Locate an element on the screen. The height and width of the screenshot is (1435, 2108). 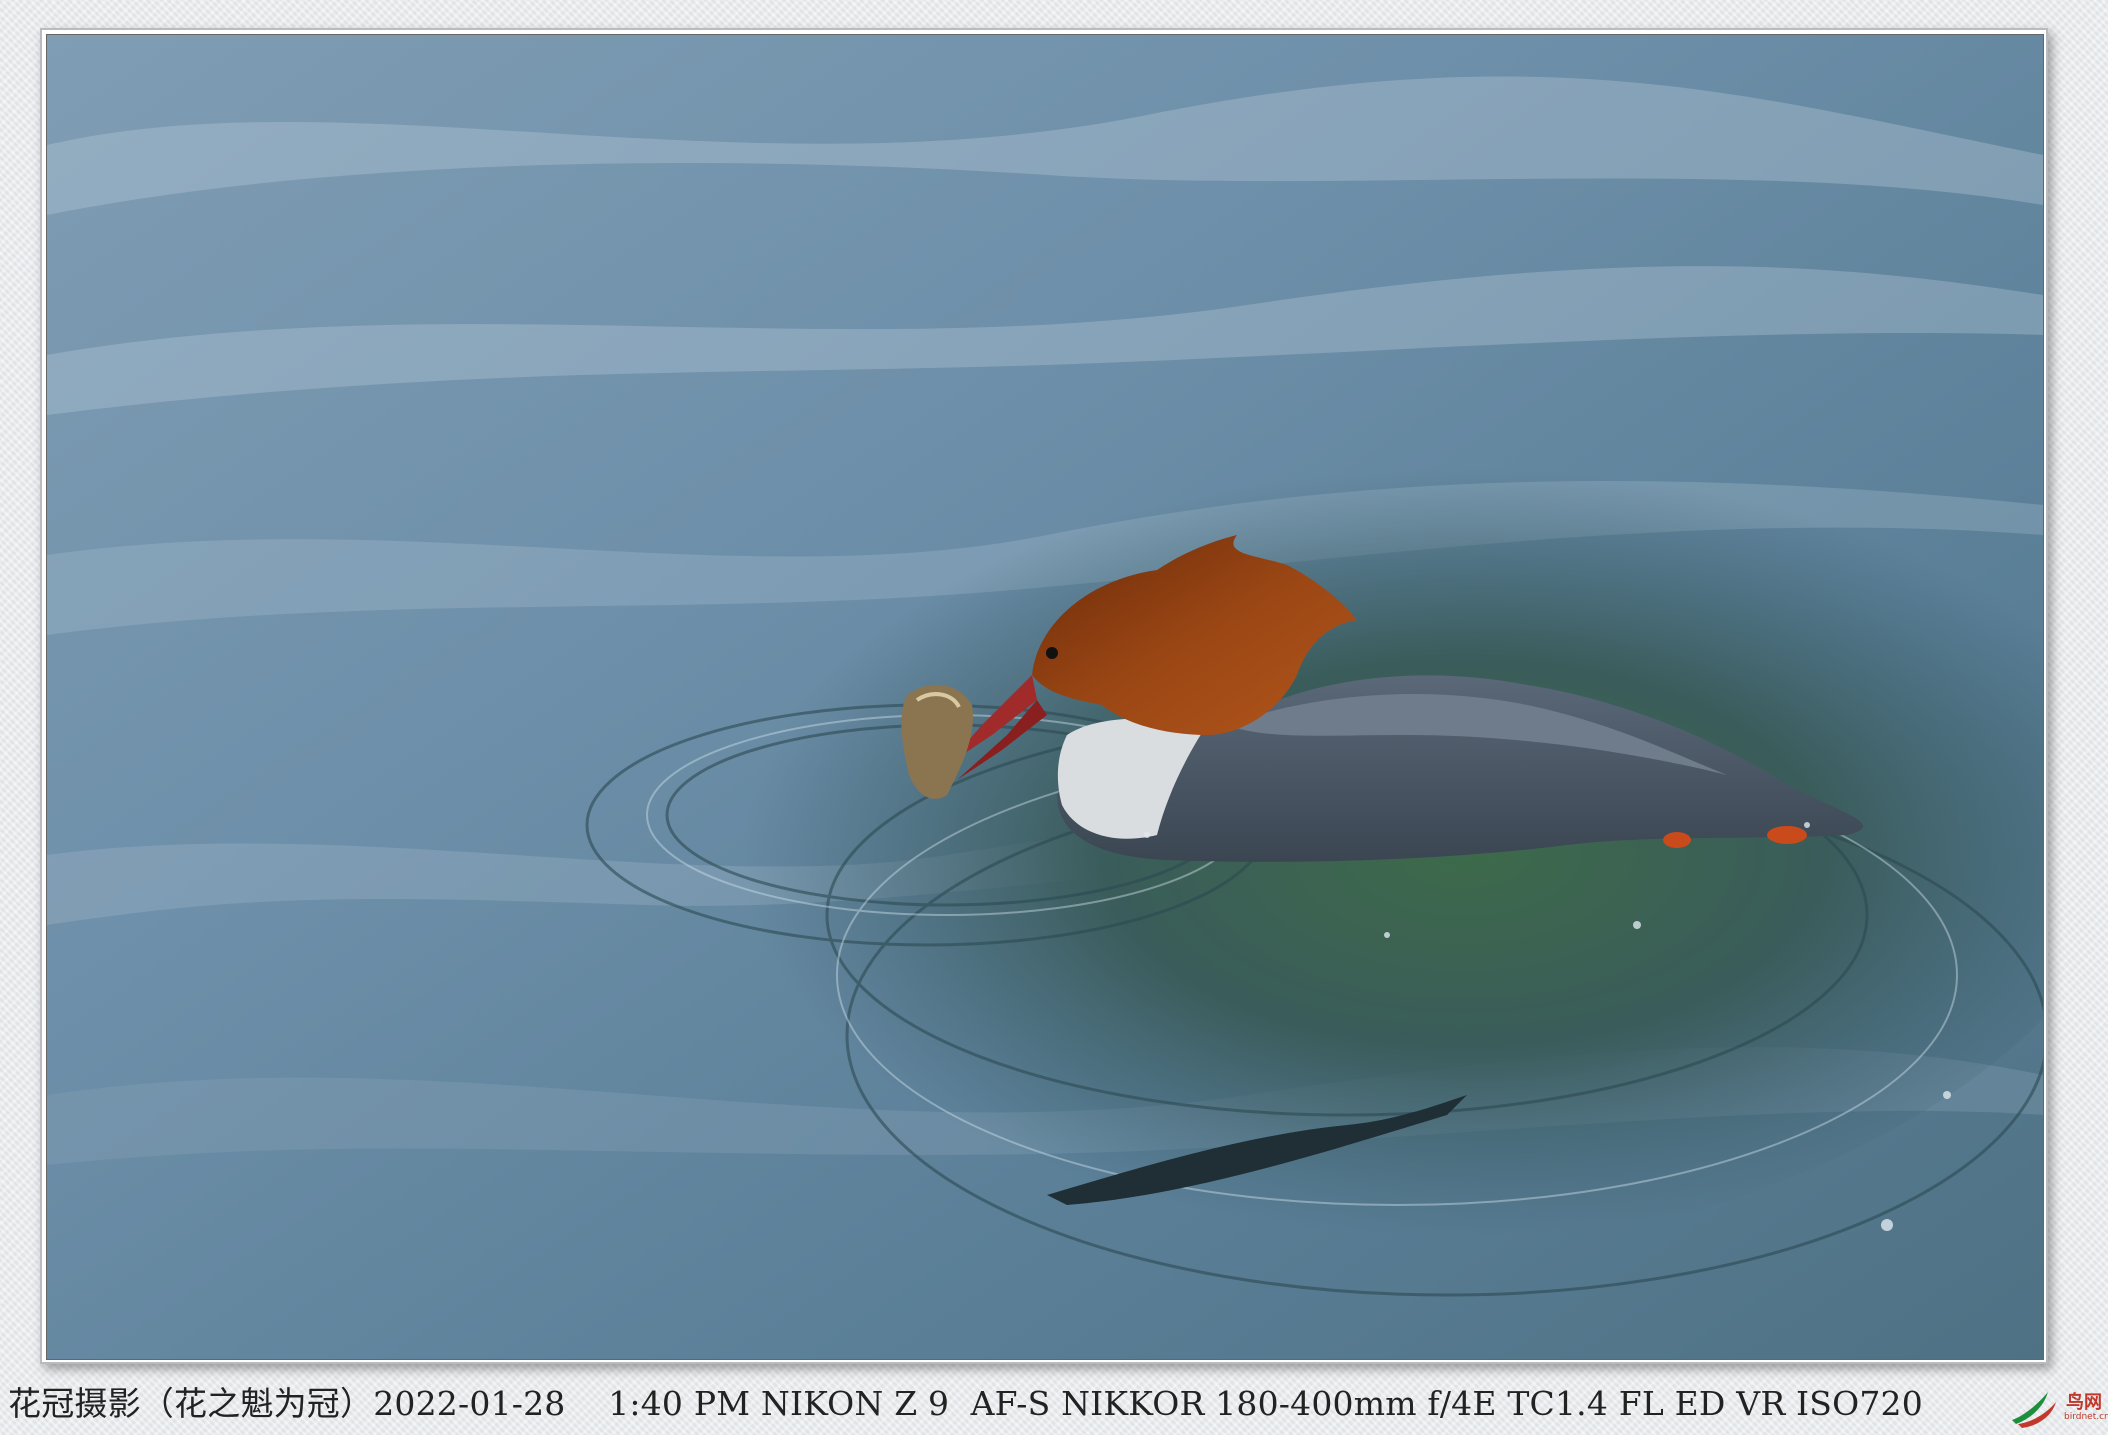
birdnet-domain: birdnet.cn is located at coordinates (2086, 1417).